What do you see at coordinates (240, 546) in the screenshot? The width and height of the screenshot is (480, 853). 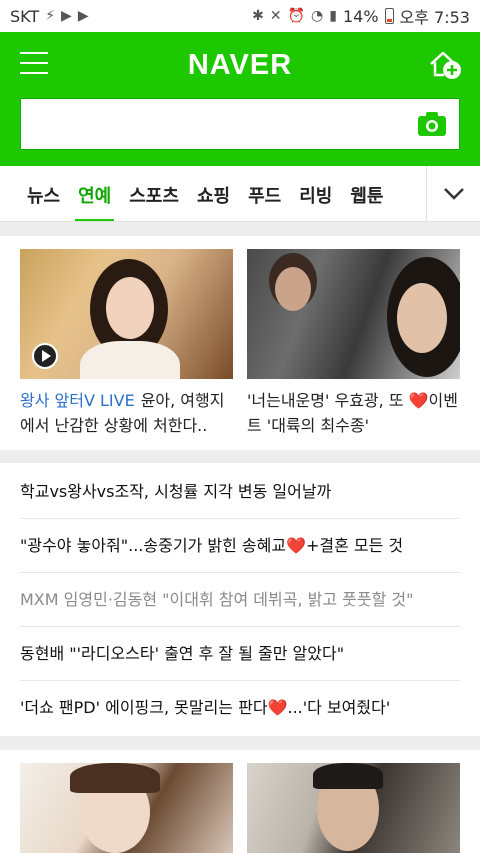 I see `headline-item: "광수야 놓아줘"...송중기가 밝힌 송혜교❤️+결혼 모든 것` at bounding box center [240, 546].